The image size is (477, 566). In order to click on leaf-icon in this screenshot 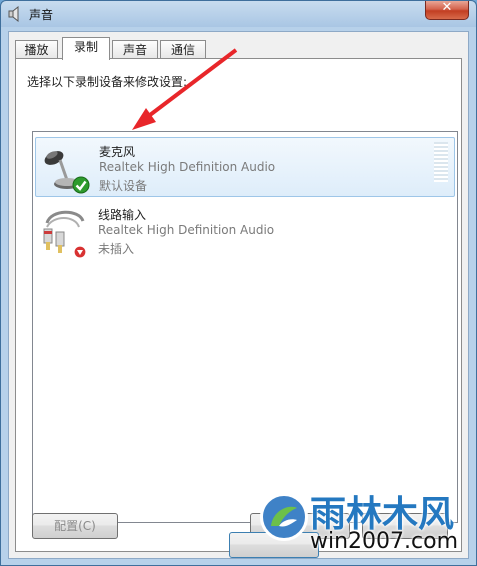, I will do `click(284, 516)`.